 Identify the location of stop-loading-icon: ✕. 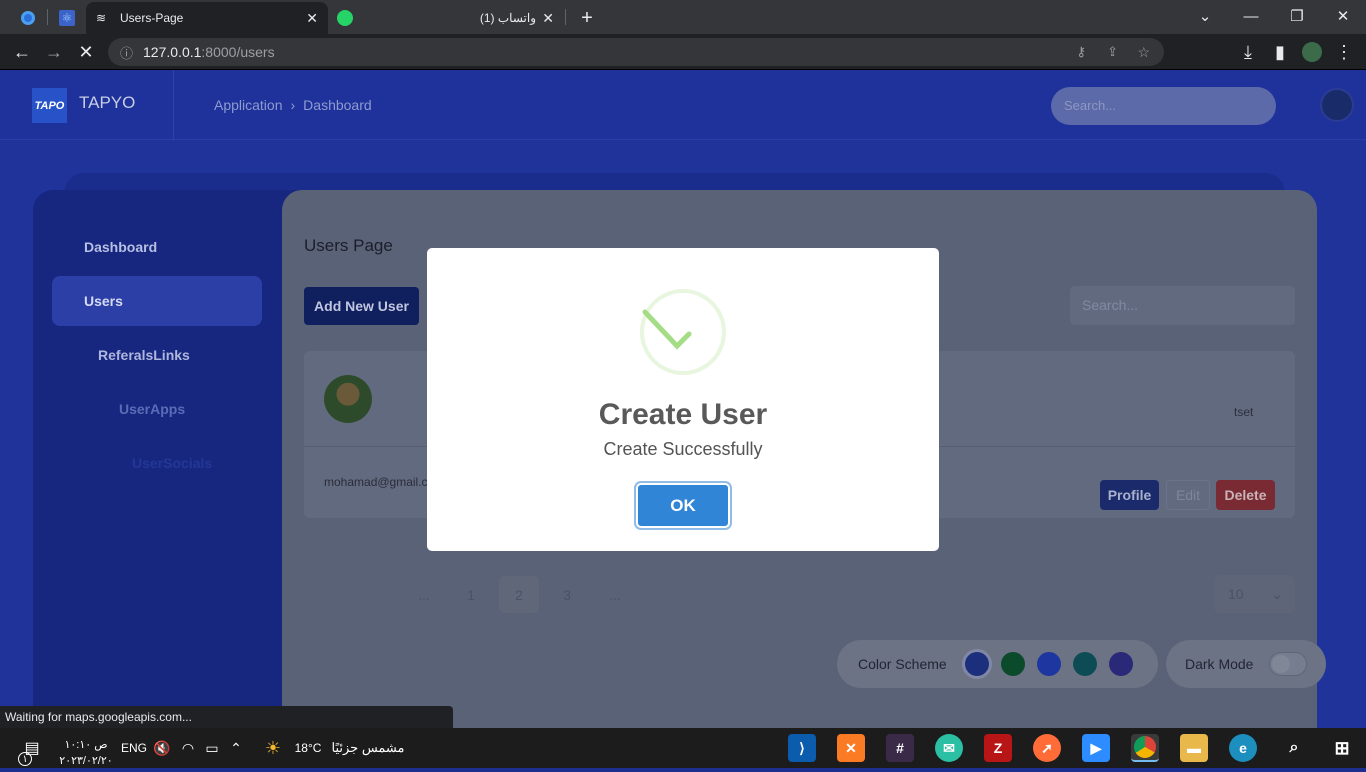
(86, 52).